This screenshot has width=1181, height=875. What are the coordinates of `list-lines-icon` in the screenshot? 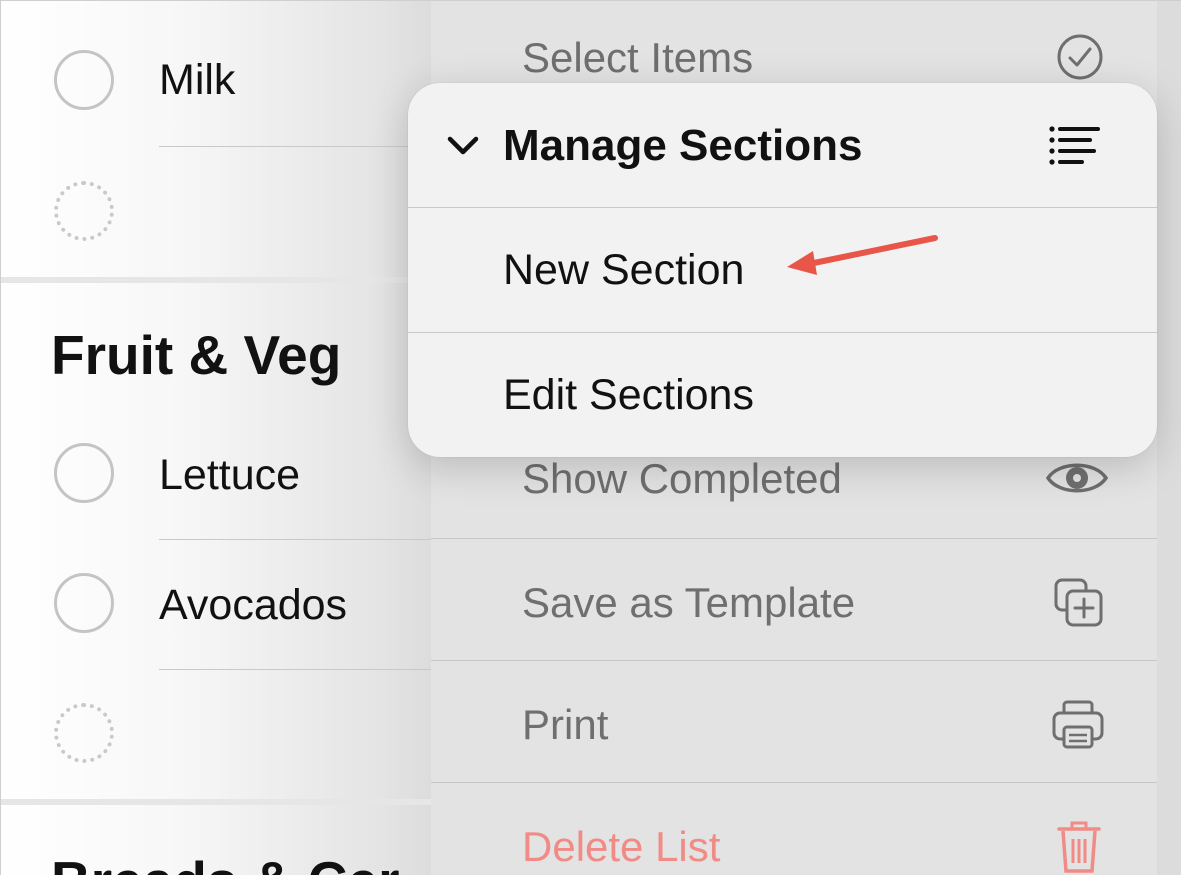 It's located at (1074, 149).